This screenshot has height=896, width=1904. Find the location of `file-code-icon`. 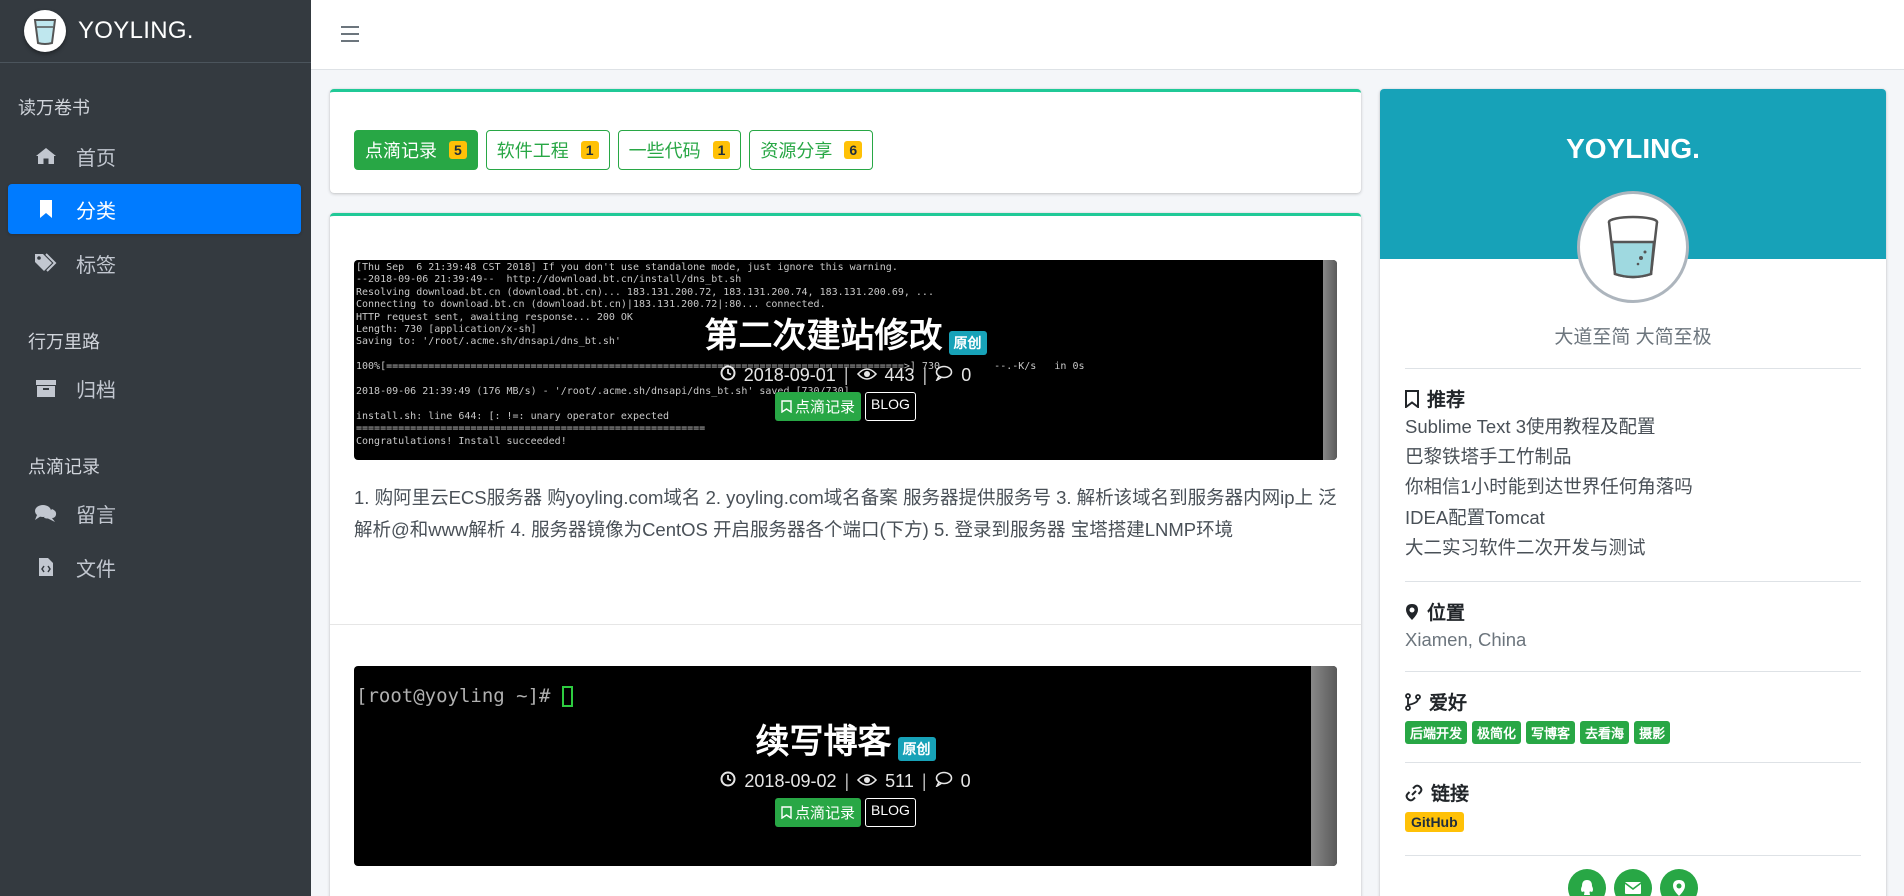

file-code-icon is located at coordinates (46, 567).